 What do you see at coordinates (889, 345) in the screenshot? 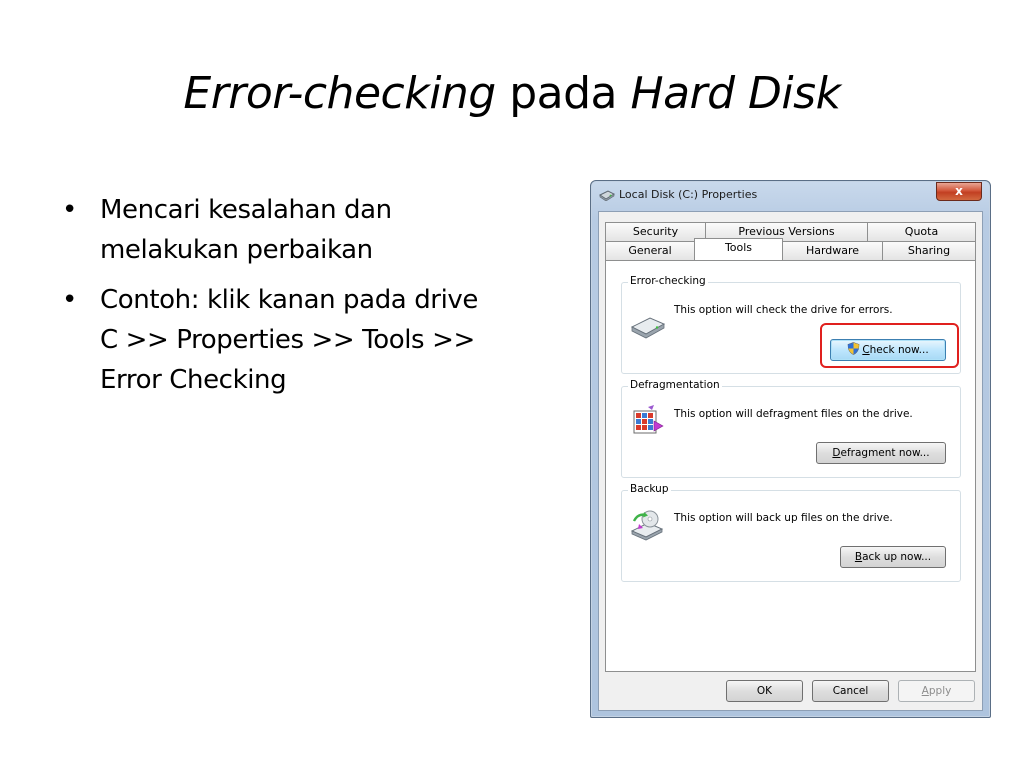
I see `check-now-highlight` at bounding box center [889, 345].